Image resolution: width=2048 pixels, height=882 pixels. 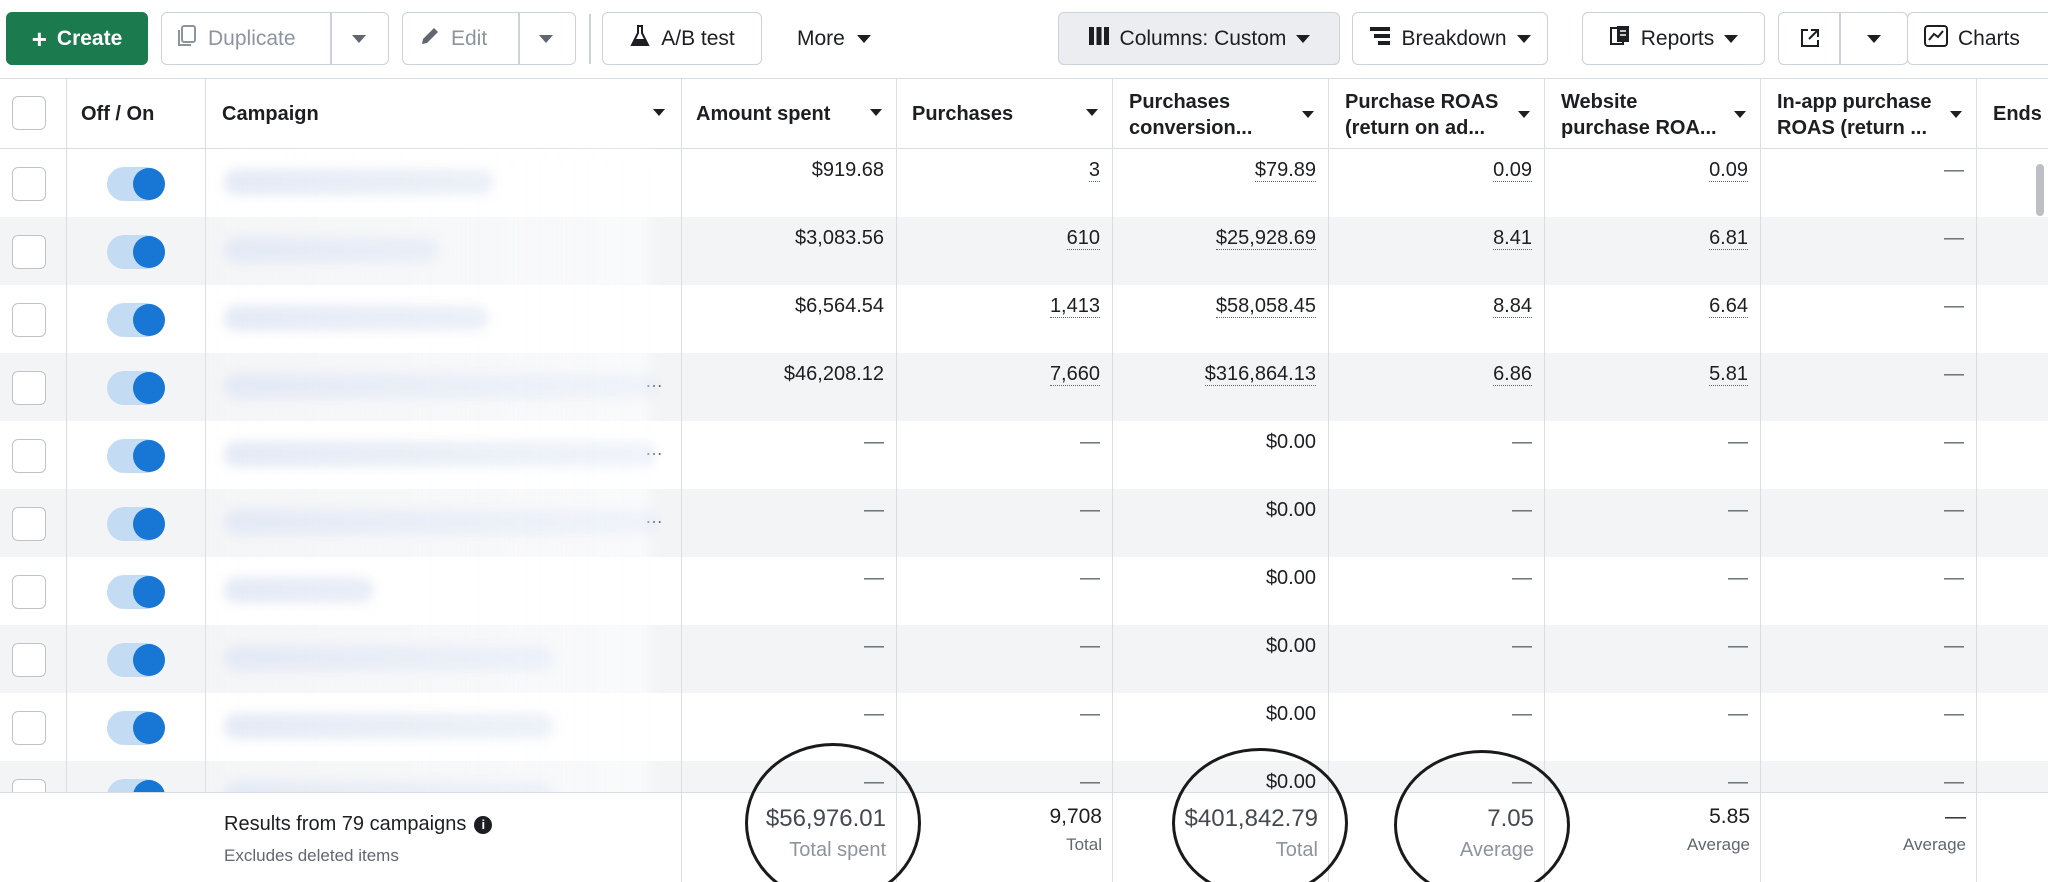 What do you see at coordinates (1437, 319) in the screenshot?
I see `cell-roas: 8.84` at bounding box center [1437, 319].